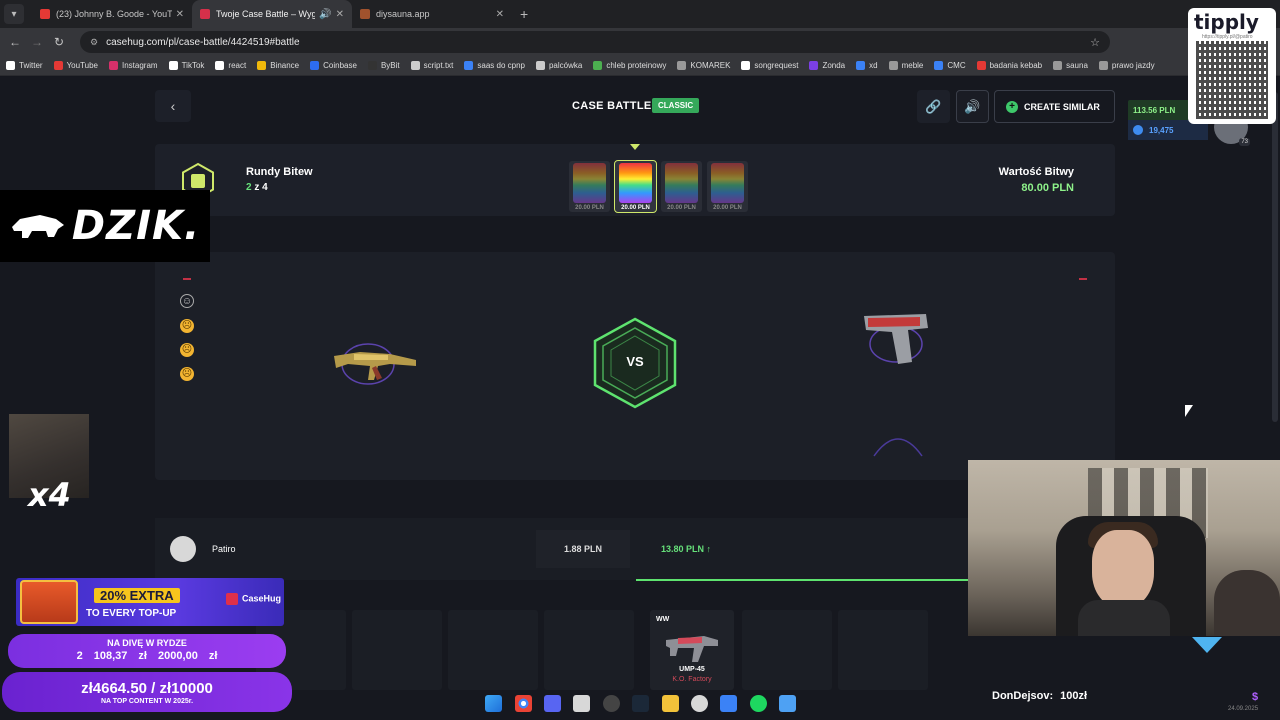 Image resolution: width=1280 pixels, height=720 pixels. I want to click on player-name: Patiro, so click(224, 549).